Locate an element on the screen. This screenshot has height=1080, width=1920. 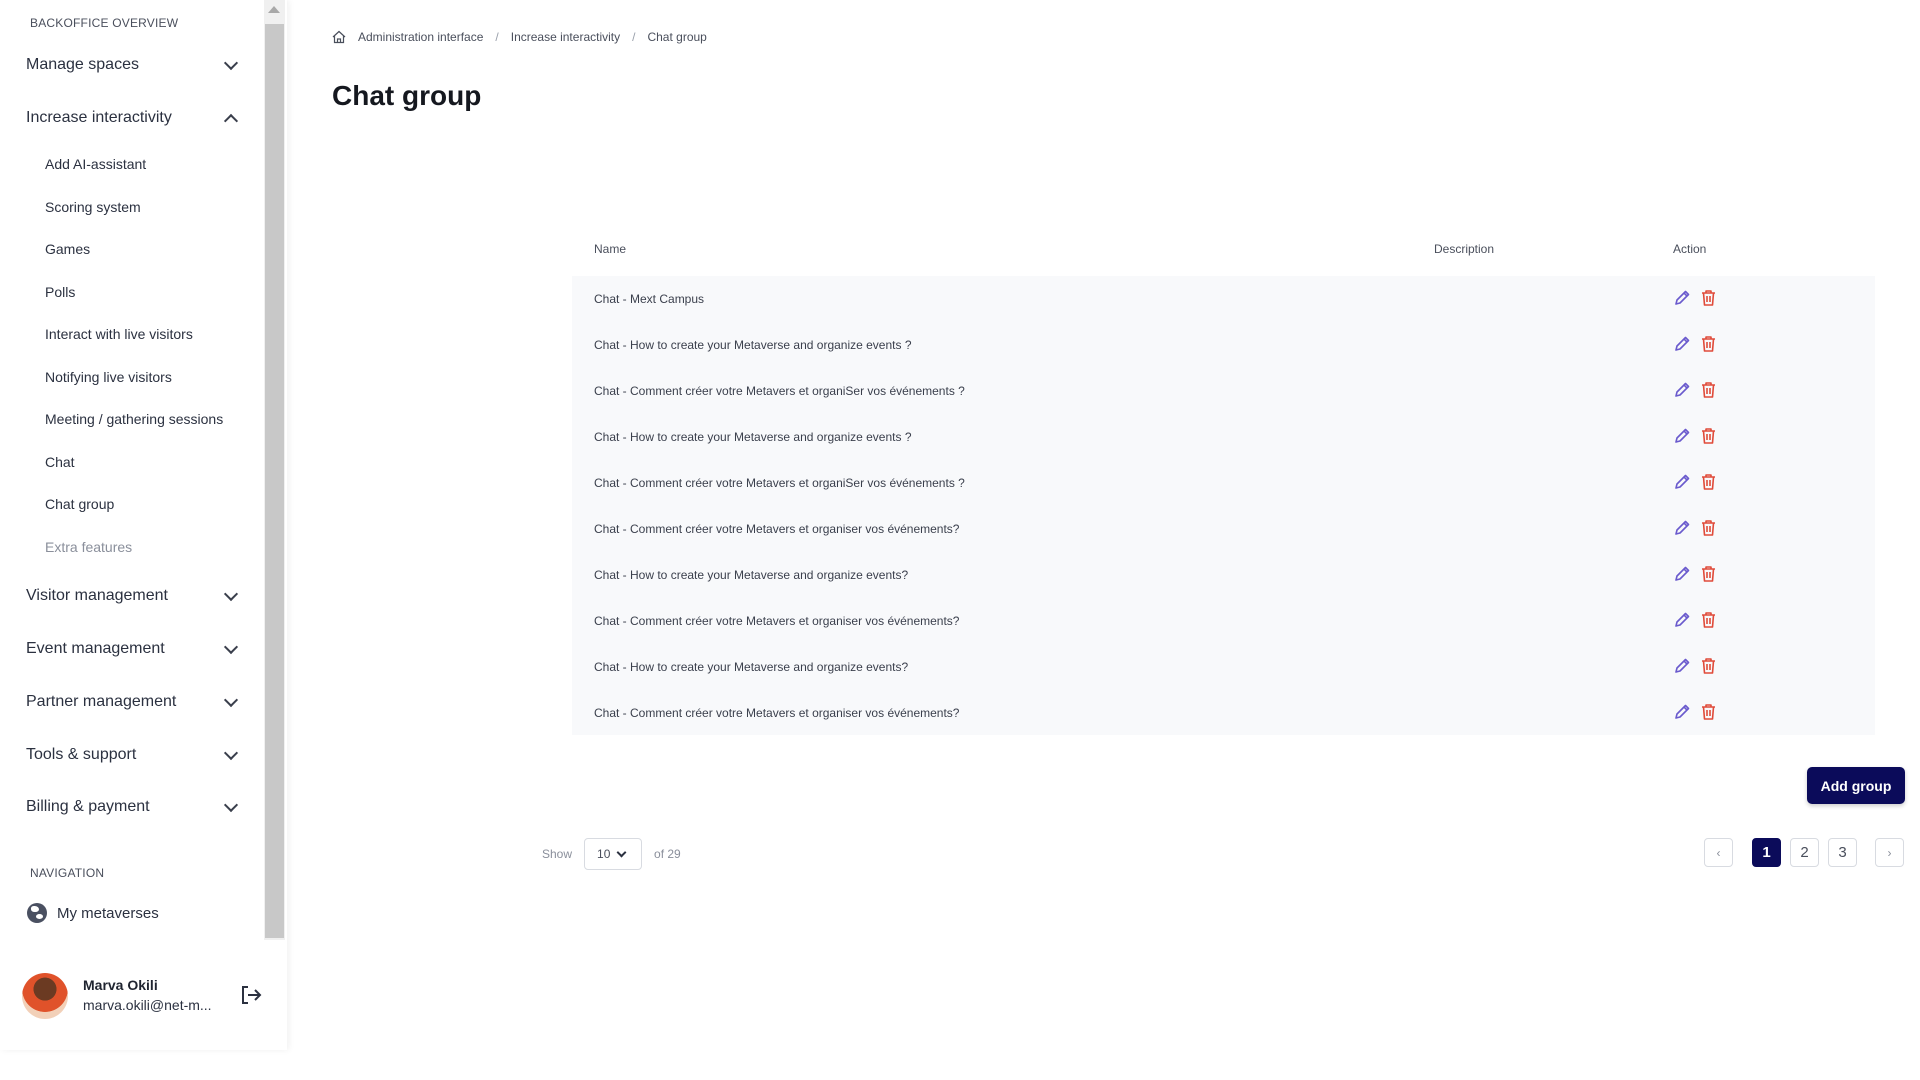
page-size-select: 10 is located at coordinates (613, 854).